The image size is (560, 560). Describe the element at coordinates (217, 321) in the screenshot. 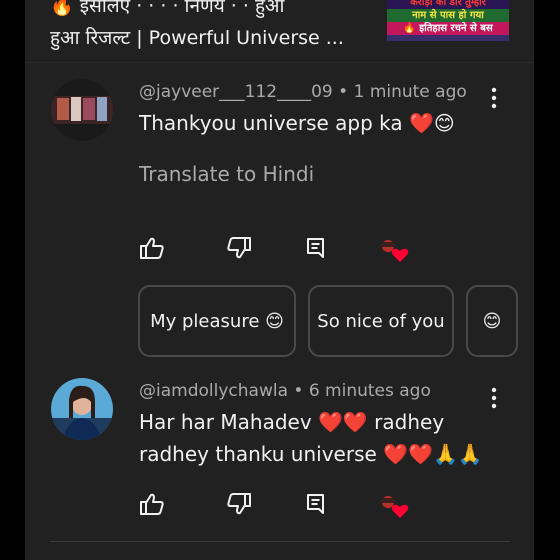

I see `suggested-reply-chip: My pleasure 😊` at that location.